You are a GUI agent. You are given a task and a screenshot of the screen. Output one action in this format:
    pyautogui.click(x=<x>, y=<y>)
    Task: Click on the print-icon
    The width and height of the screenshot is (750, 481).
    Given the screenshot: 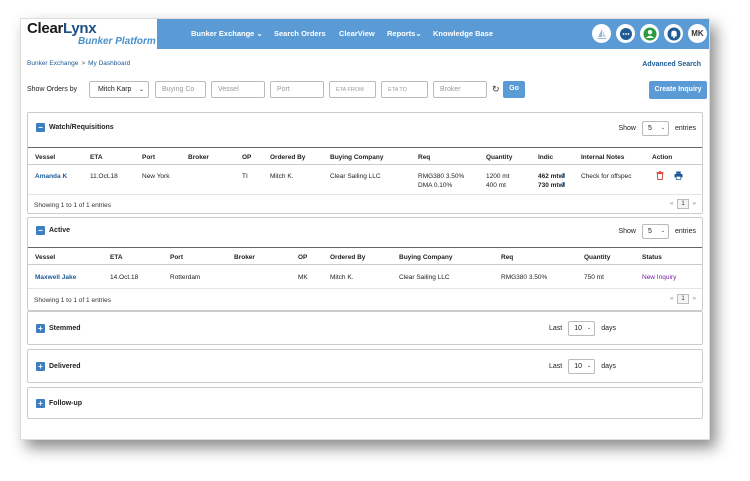 What is the action you would take?
    pyautogui.click(x=678, y=176)
    